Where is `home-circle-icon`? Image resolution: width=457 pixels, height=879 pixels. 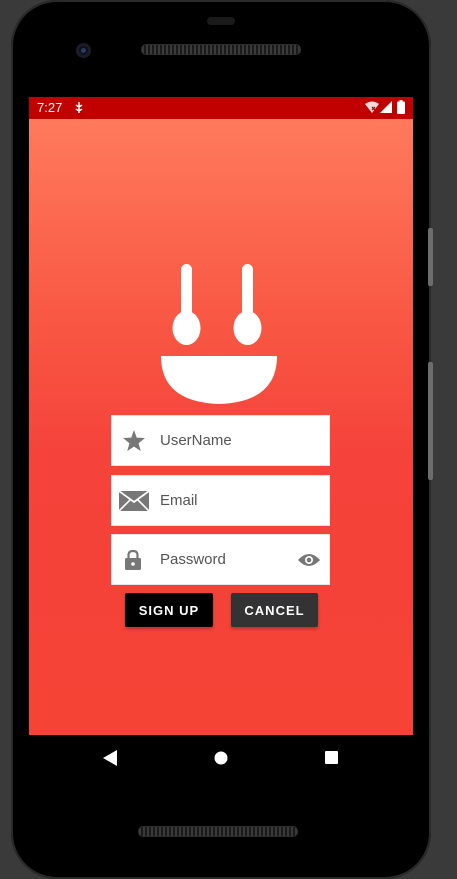
home-circle-icon is located at coordinates (221, 760).